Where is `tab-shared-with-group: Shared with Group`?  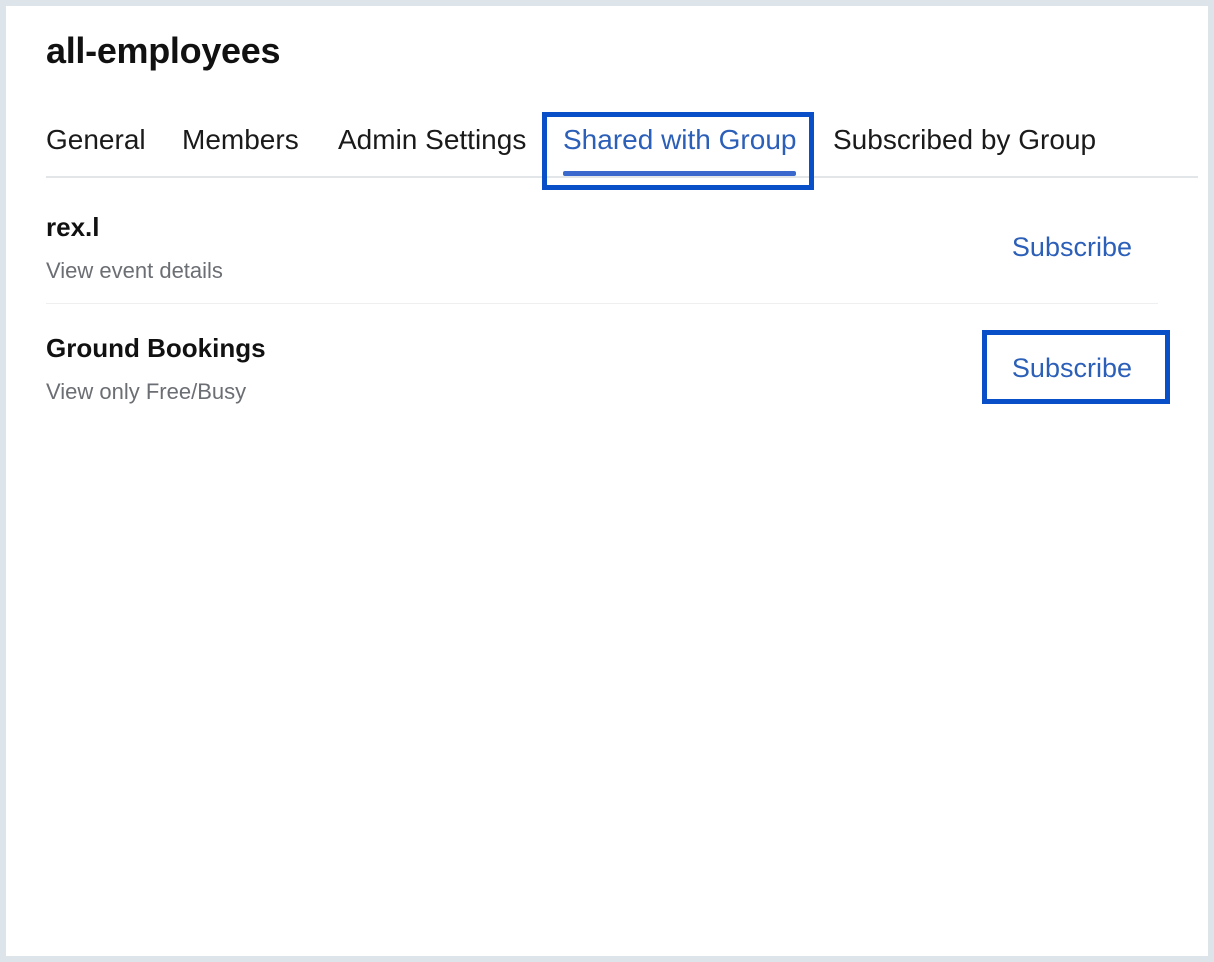 tab-shared-with-group: Shared with Group is located at coordinates (680, 144).